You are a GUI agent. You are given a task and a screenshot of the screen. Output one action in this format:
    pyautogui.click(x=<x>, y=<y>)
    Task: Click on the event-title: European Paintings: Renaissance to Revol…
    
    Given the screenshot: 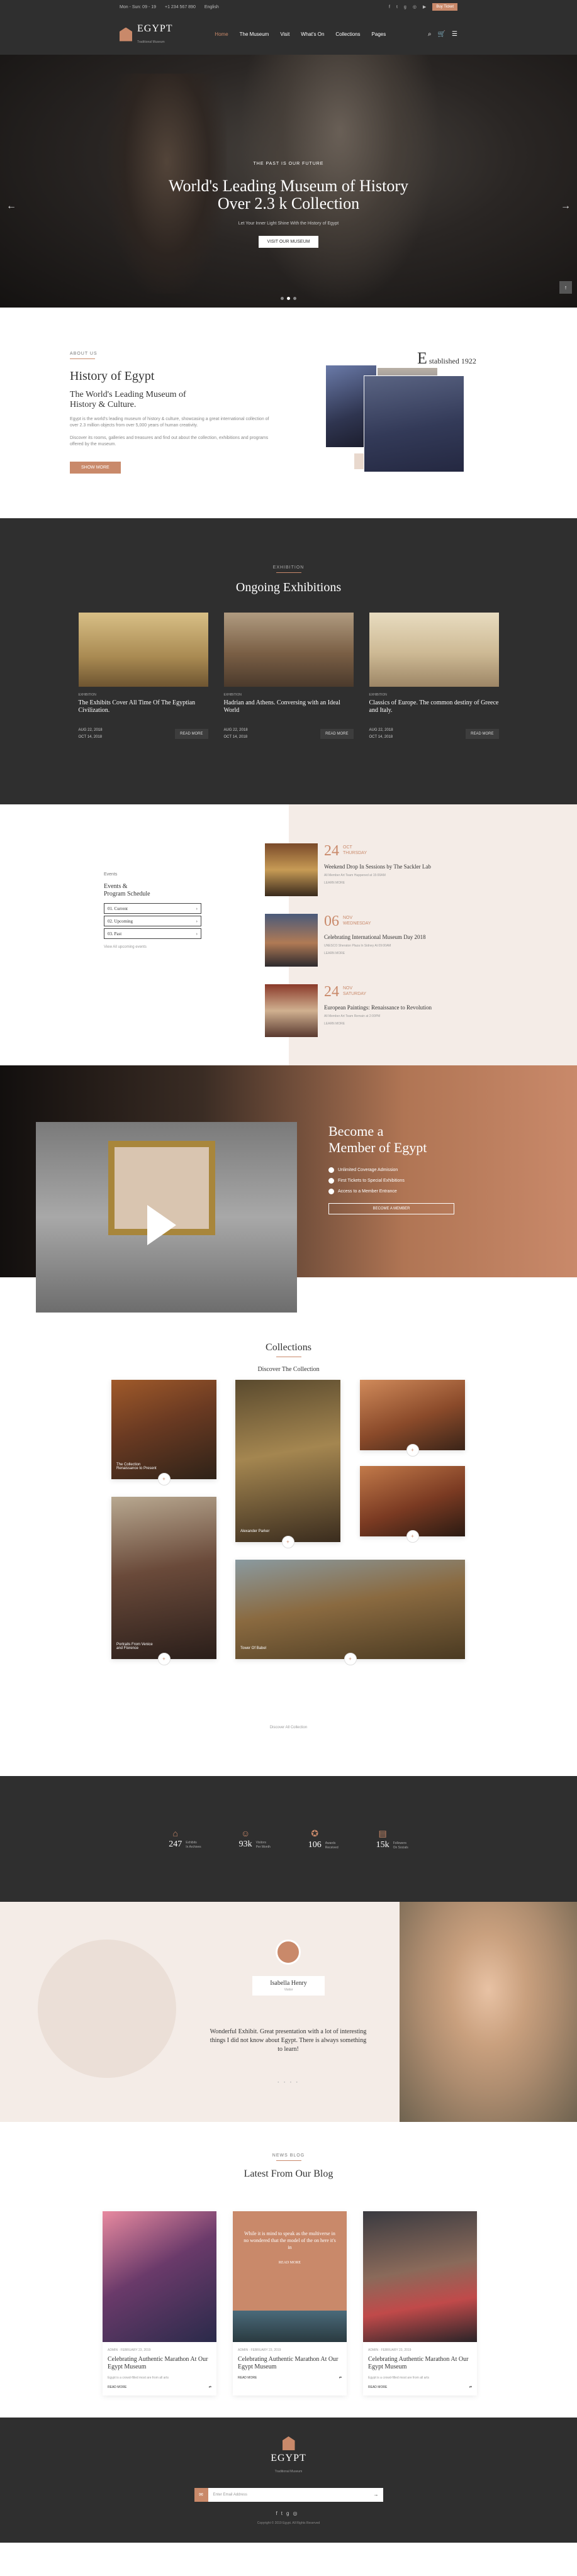 What is the action you would take?
    pyautogui.click(x=378, y=1007)
    